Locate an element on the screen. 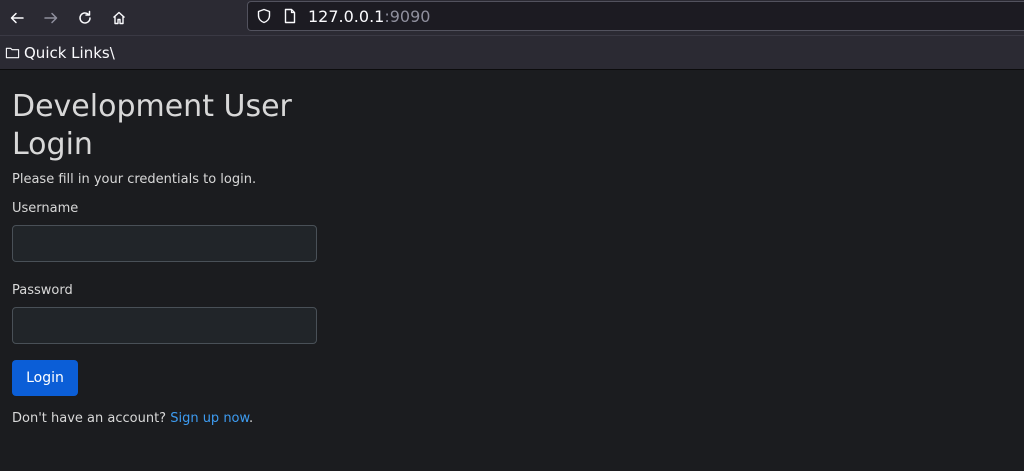 This screenshot has height=471, width=1024. signup-link: Sign up now is located at coordinates (209, 418).